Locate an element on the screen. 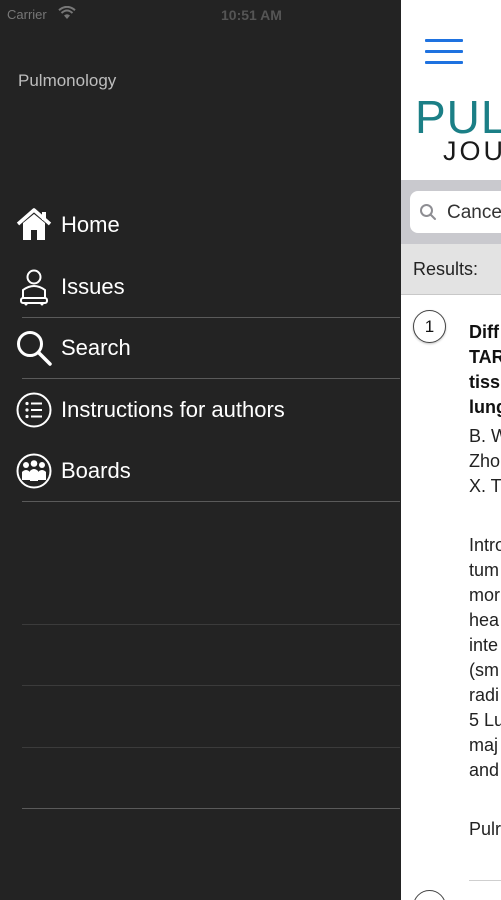 The image size is (501, 900). wifi-icon is located at coordinates (67, 15).